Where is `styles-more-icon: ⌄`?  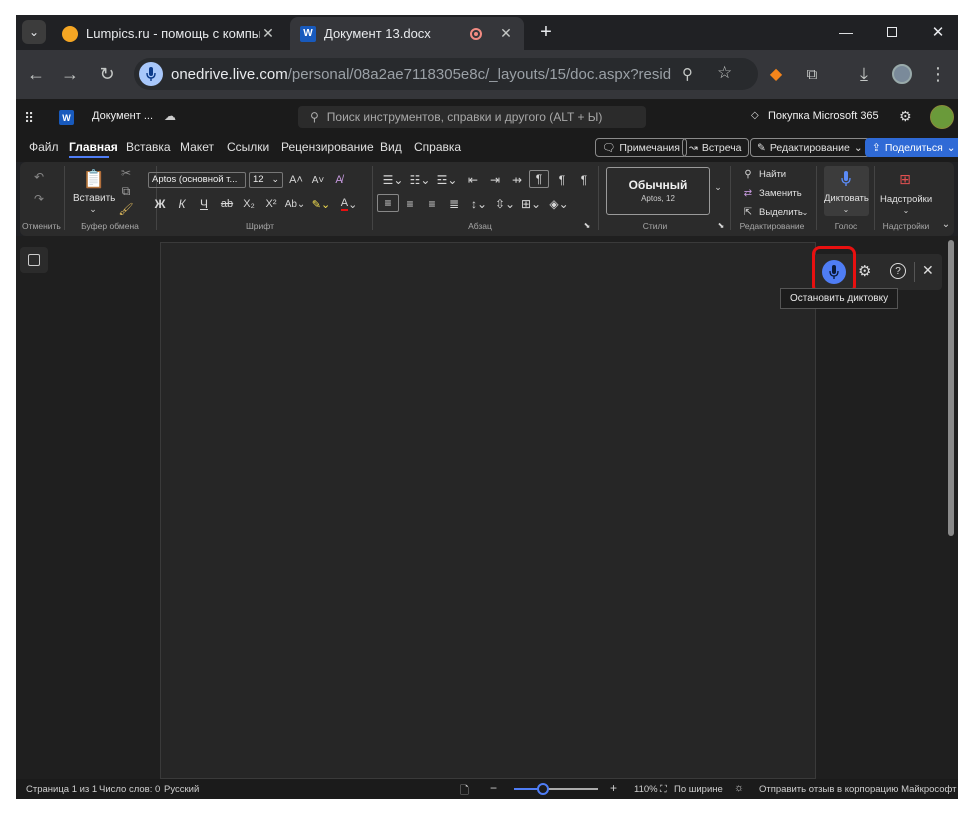
styles-more-icon: ⌄ is located at coordinates (718, 187).